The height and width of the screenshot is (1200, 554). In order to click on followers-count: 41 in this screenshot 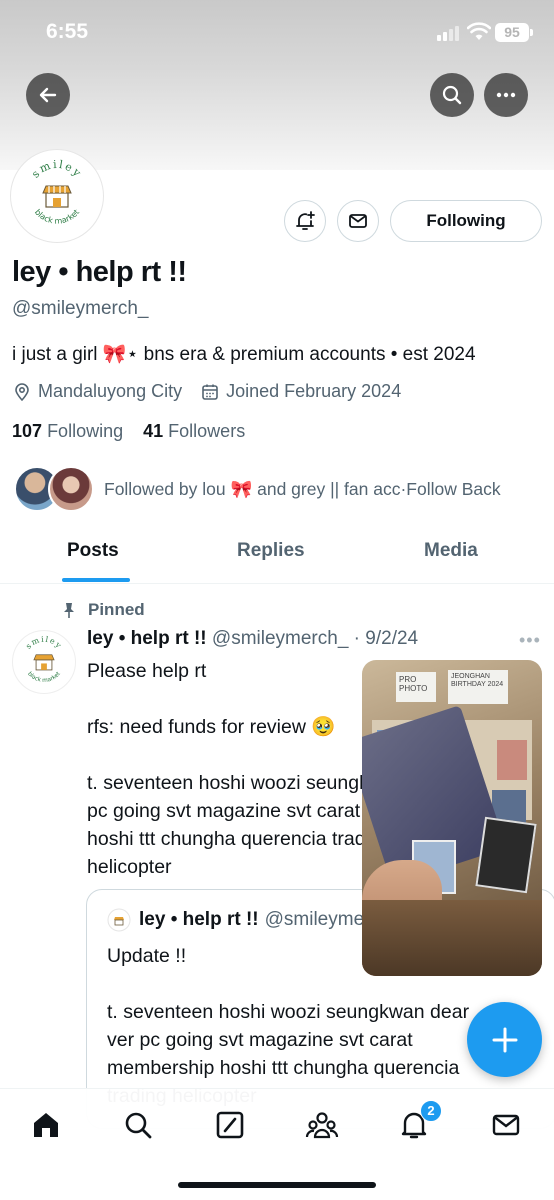, I will do `click(153, 431)`.